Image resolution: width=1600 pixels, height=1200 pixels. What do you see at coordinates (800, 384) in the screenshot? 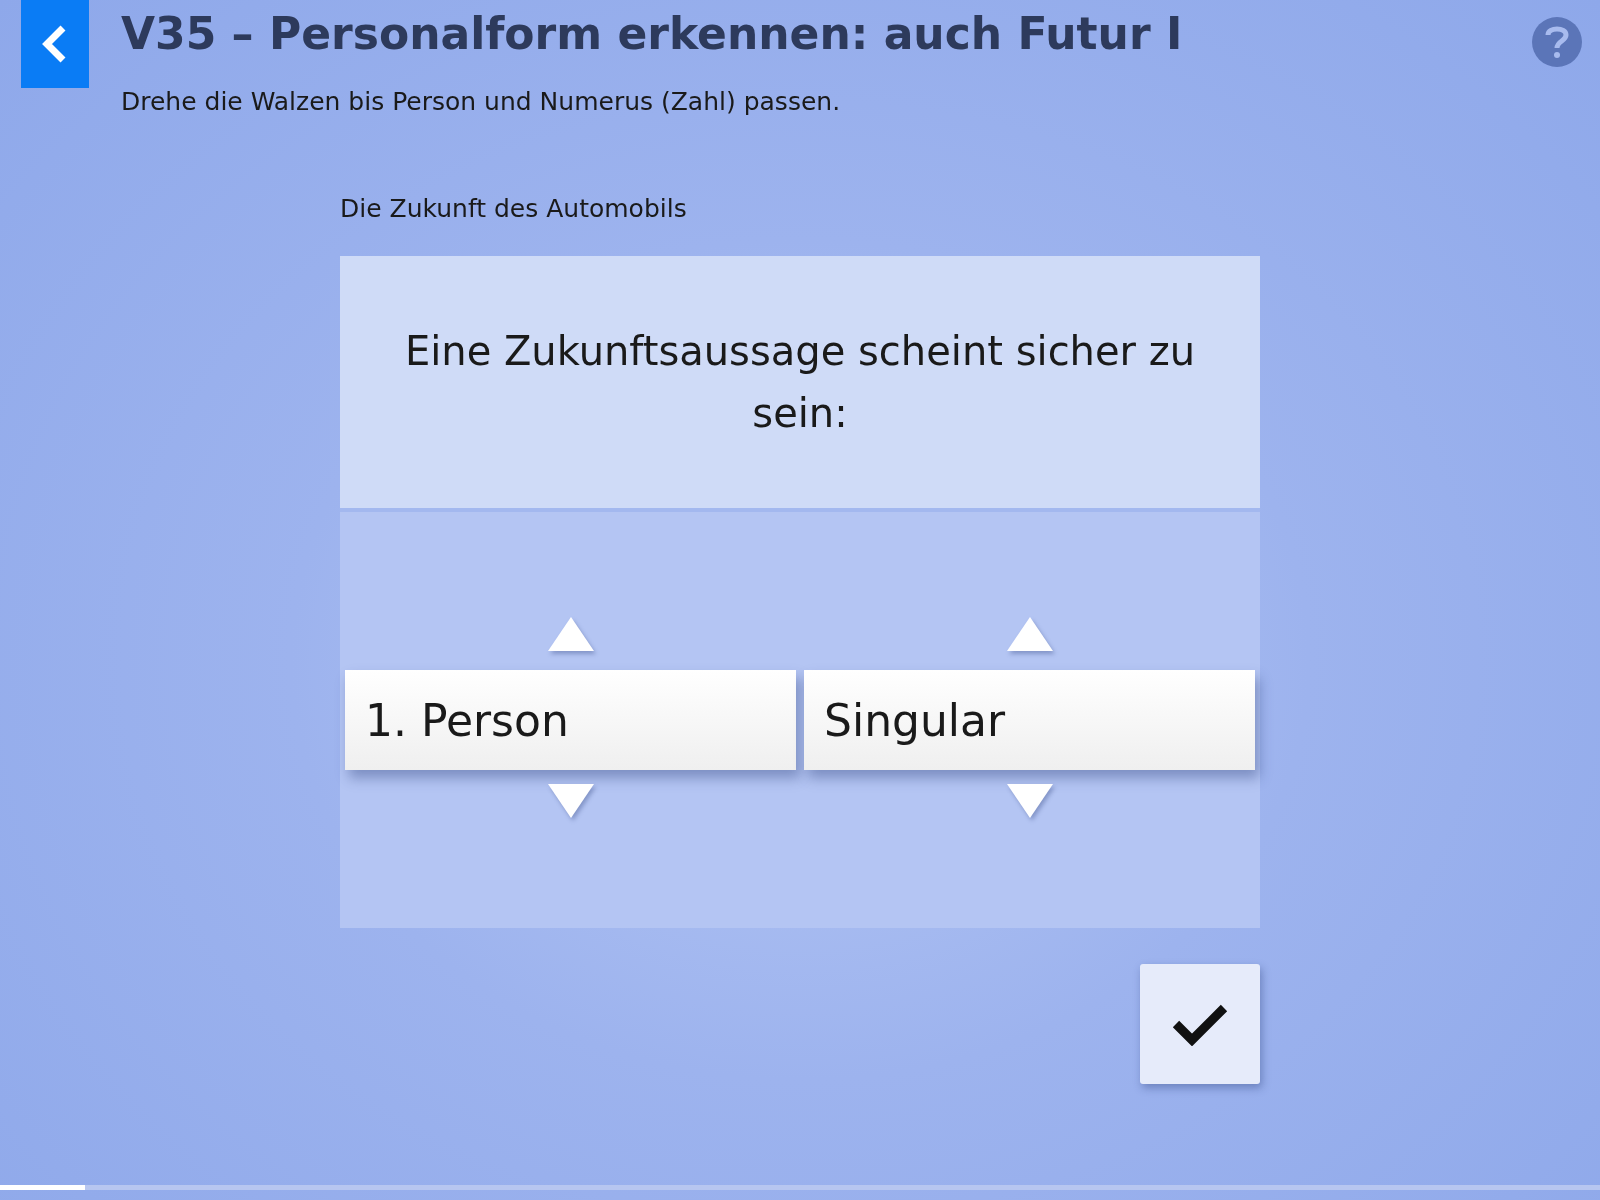
I see `question-text: Eine Zukunftsaussage scheint sicher zu sein:` at bounding box center [800, 384].